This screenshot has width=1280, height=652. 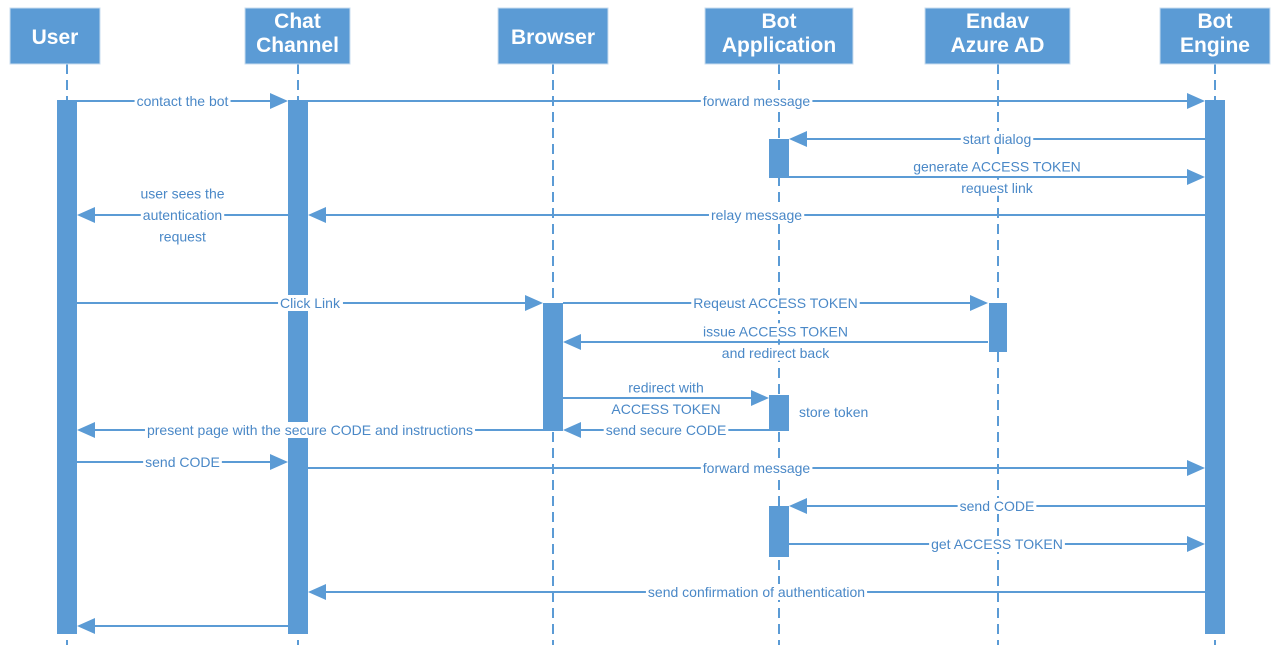 What do you see at coordinates (182, 194) in the screenshot?
I see `message-label: user sees the` at bounding box center [182, 194].